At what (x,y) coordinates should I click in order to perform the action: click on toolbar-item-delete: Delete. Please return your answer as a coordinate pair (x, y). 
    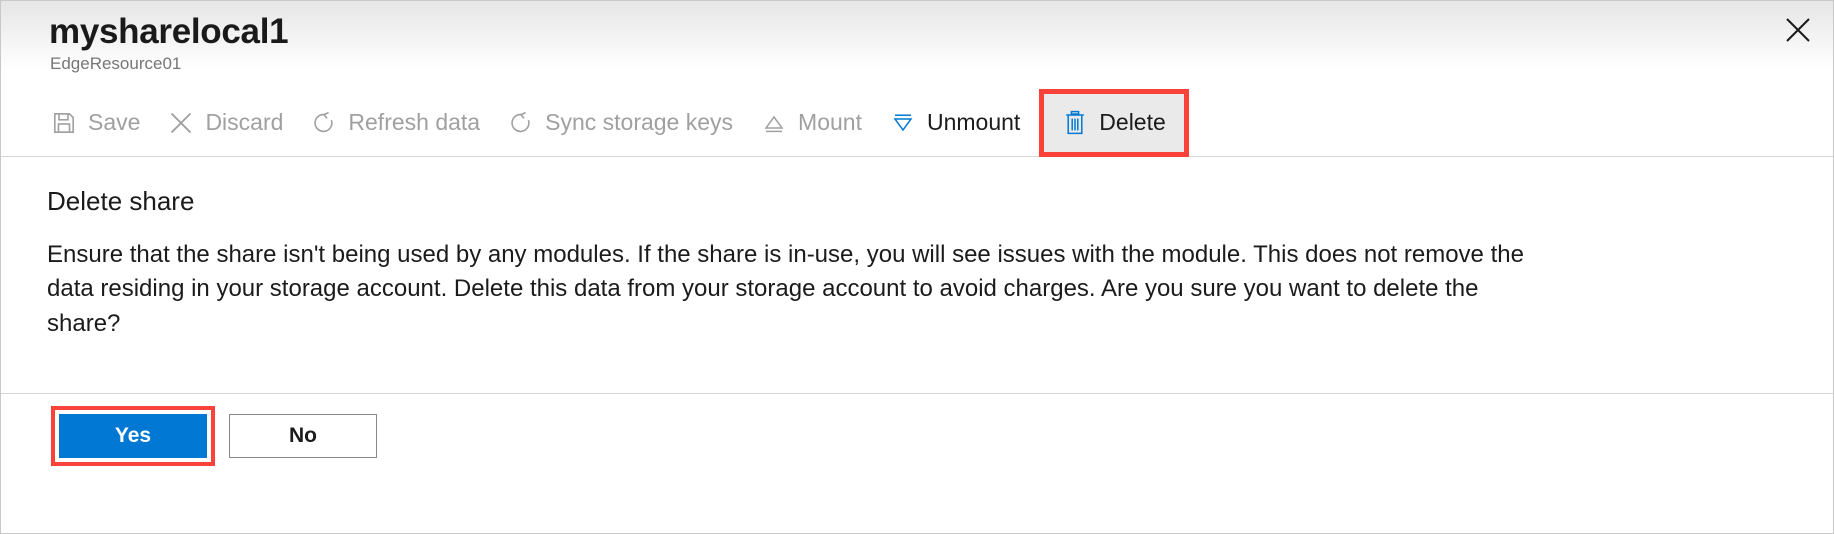
    Looking at the image, I should click on (1114, 122).